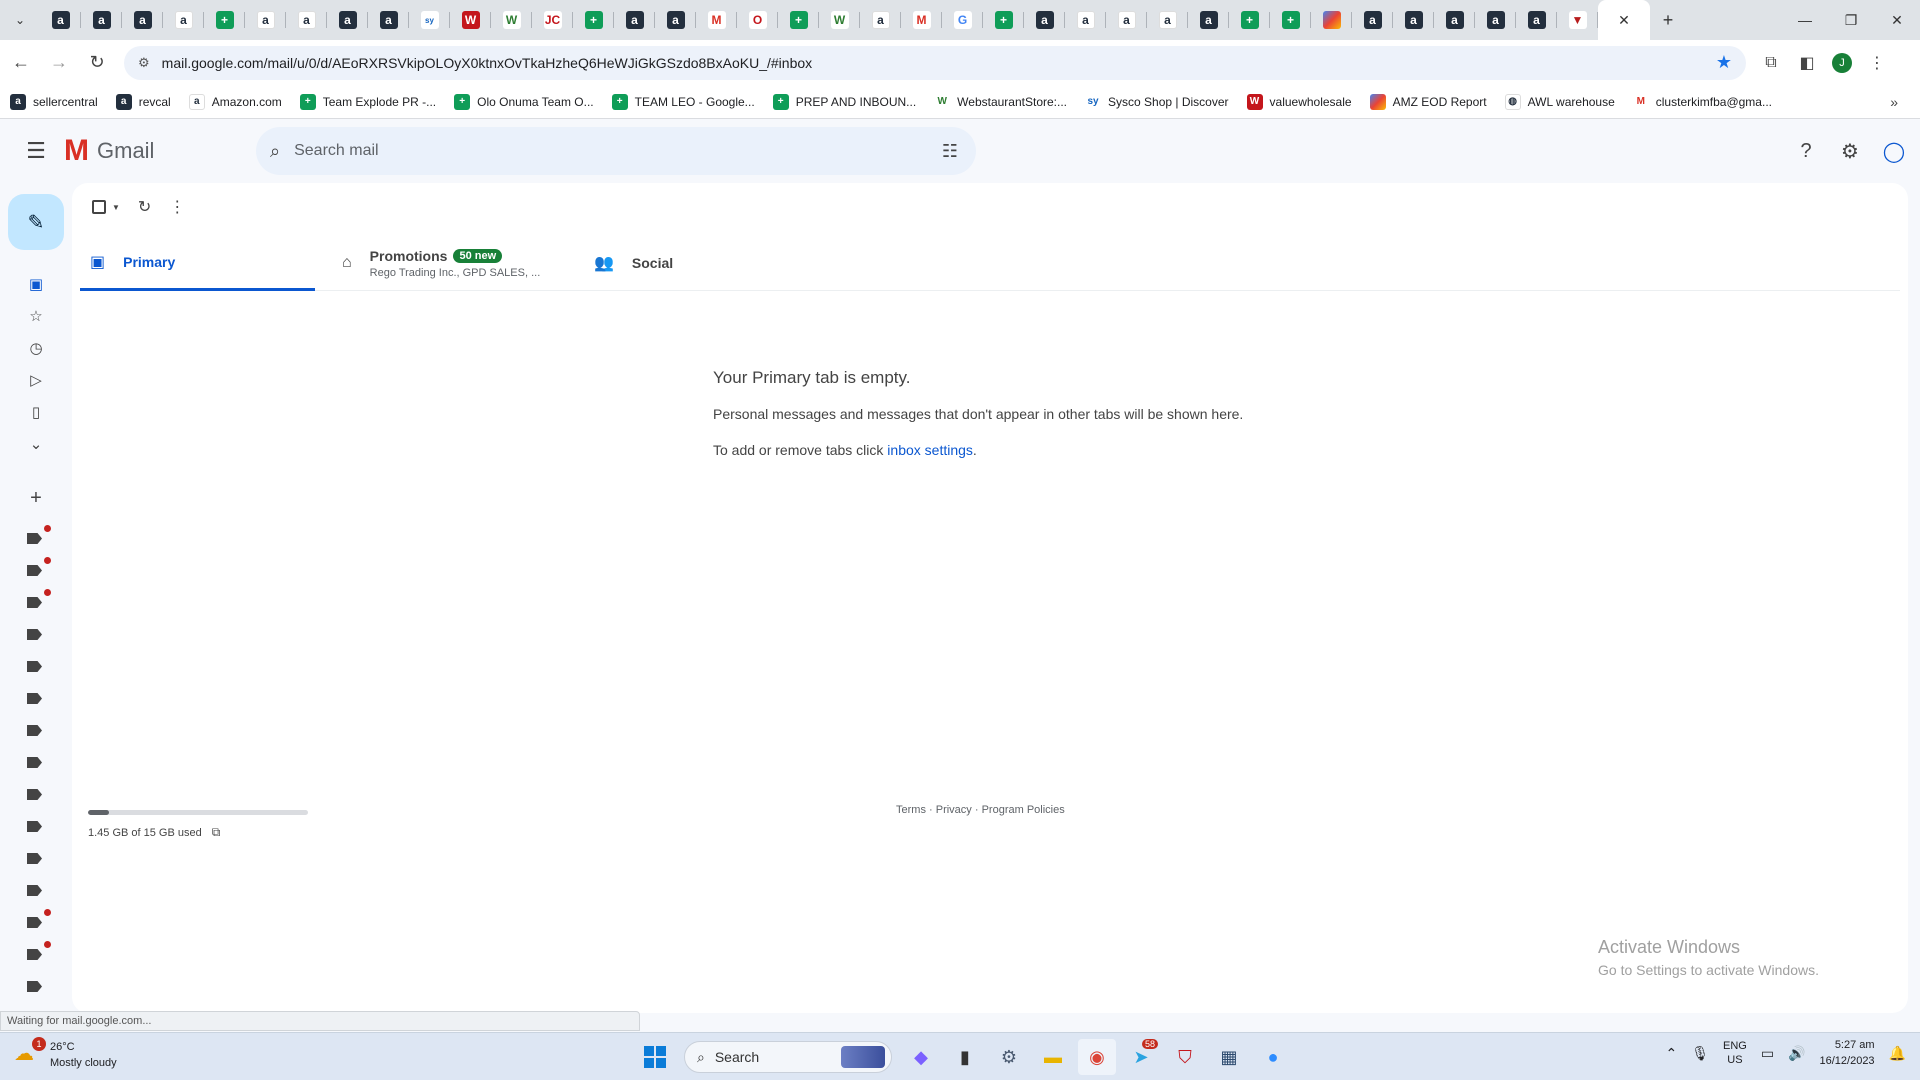 The width and height of the screenshot is (1920, 1080). I want to click on microphone-icon: 🎙, so click(1700, 1053).